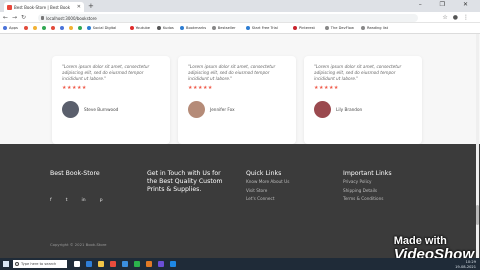  What do you see at coordinates (447, 4) in the screenshot?
I see `window-controls: – ❐ ✕` at bounding box center [447, 4].